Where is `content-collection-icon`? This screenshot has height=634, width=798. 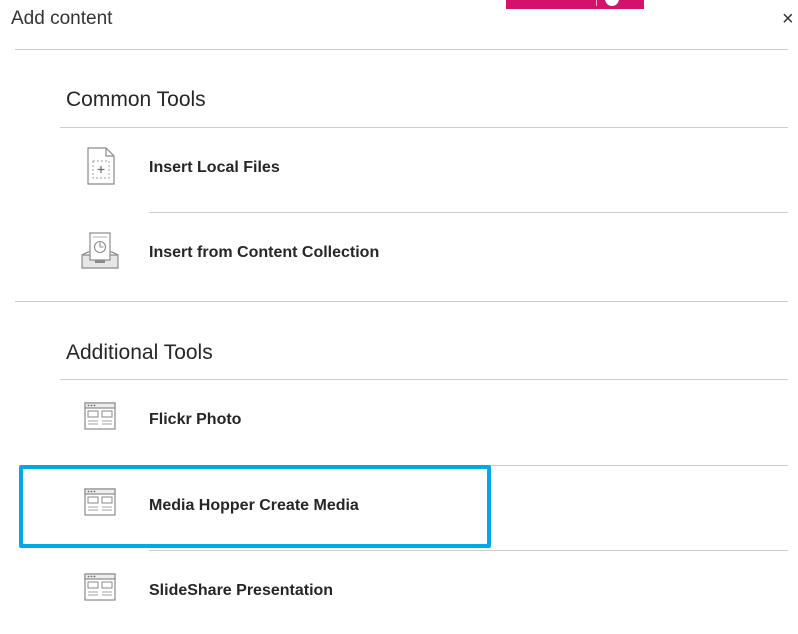
content-collection-icon is located at coordinates (100, 250).